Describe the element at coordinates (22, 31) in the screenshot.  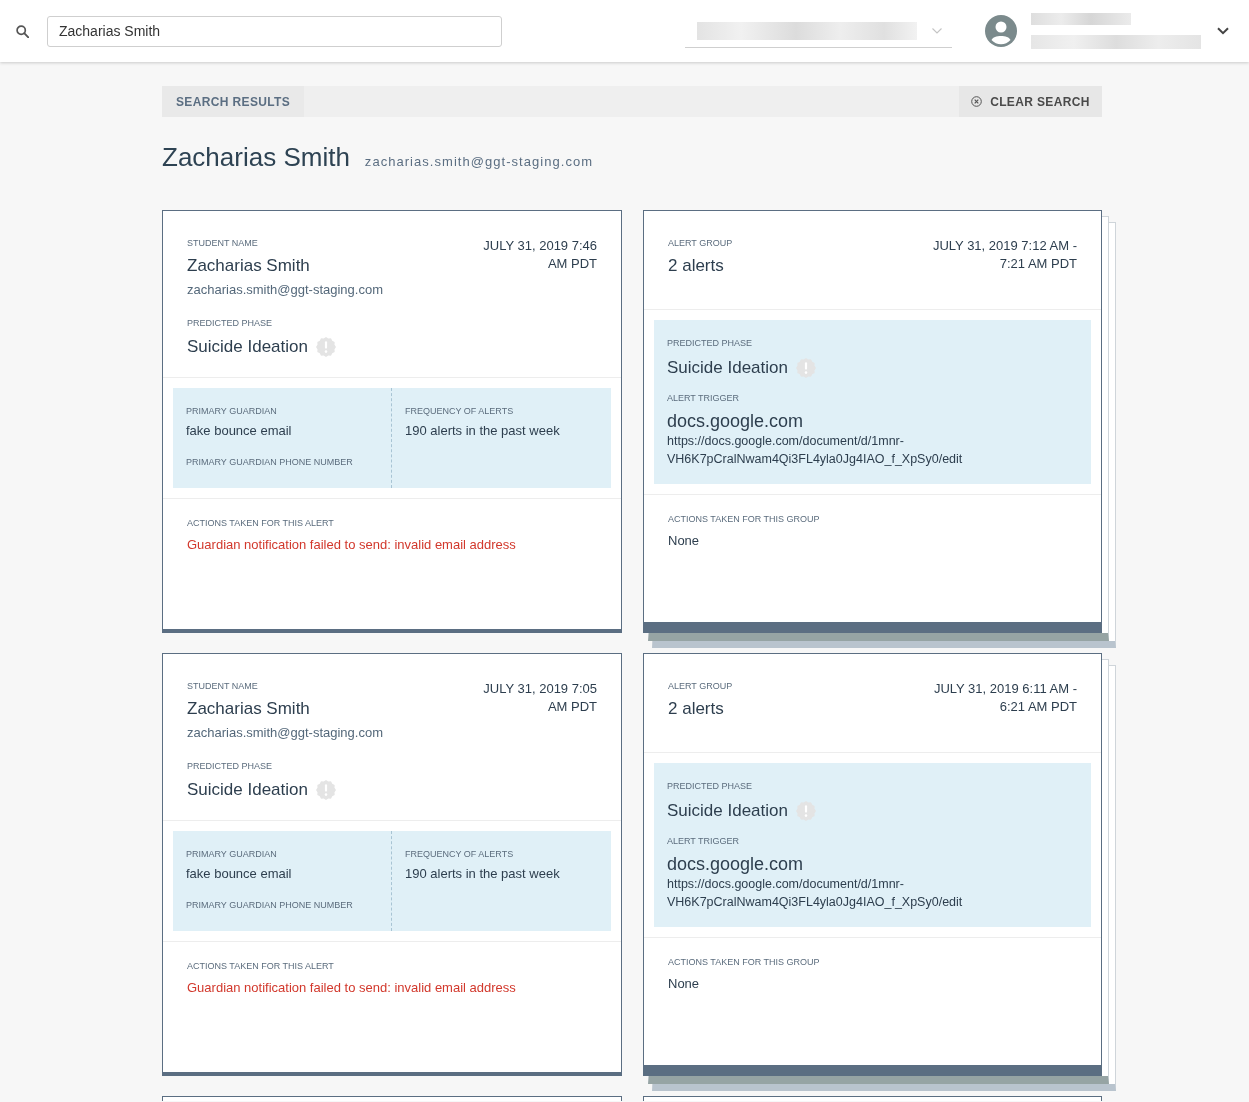
I see `search-icon` at that location.